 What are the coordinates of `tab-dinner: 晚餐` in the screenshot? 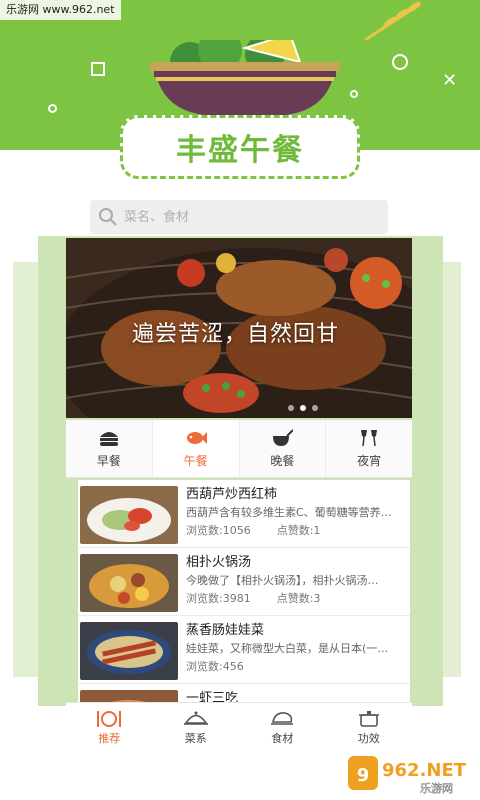 It's located at (283, 448).